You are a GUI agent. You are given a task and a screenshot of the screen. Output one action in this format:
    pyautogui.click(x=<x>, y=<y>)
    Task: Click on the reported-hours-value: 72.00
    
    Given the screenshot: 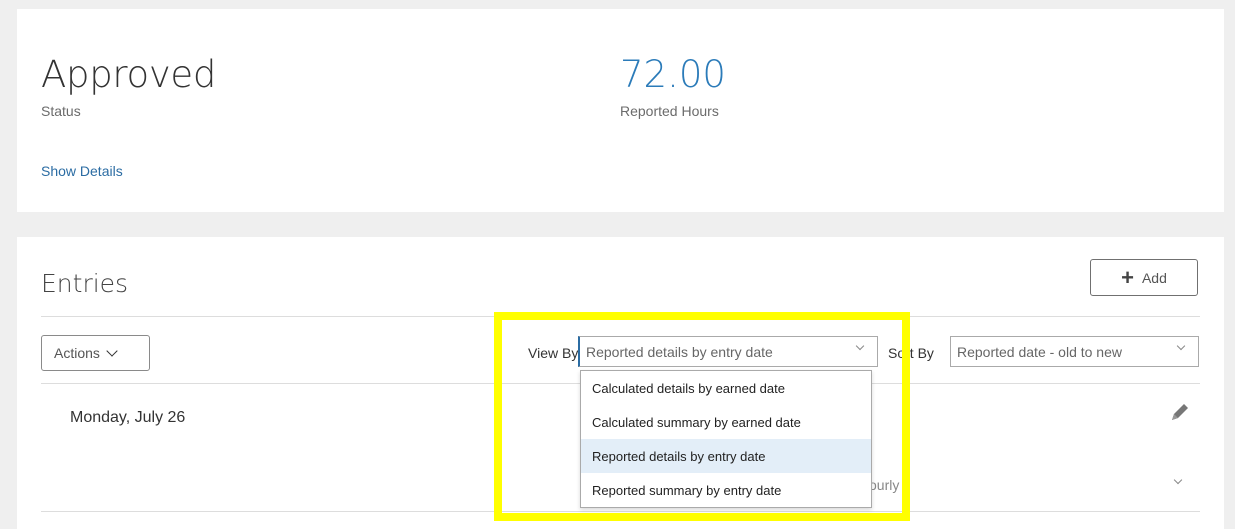 What is the action you would take?
    pyautogui.click(x=673, y=74)
    